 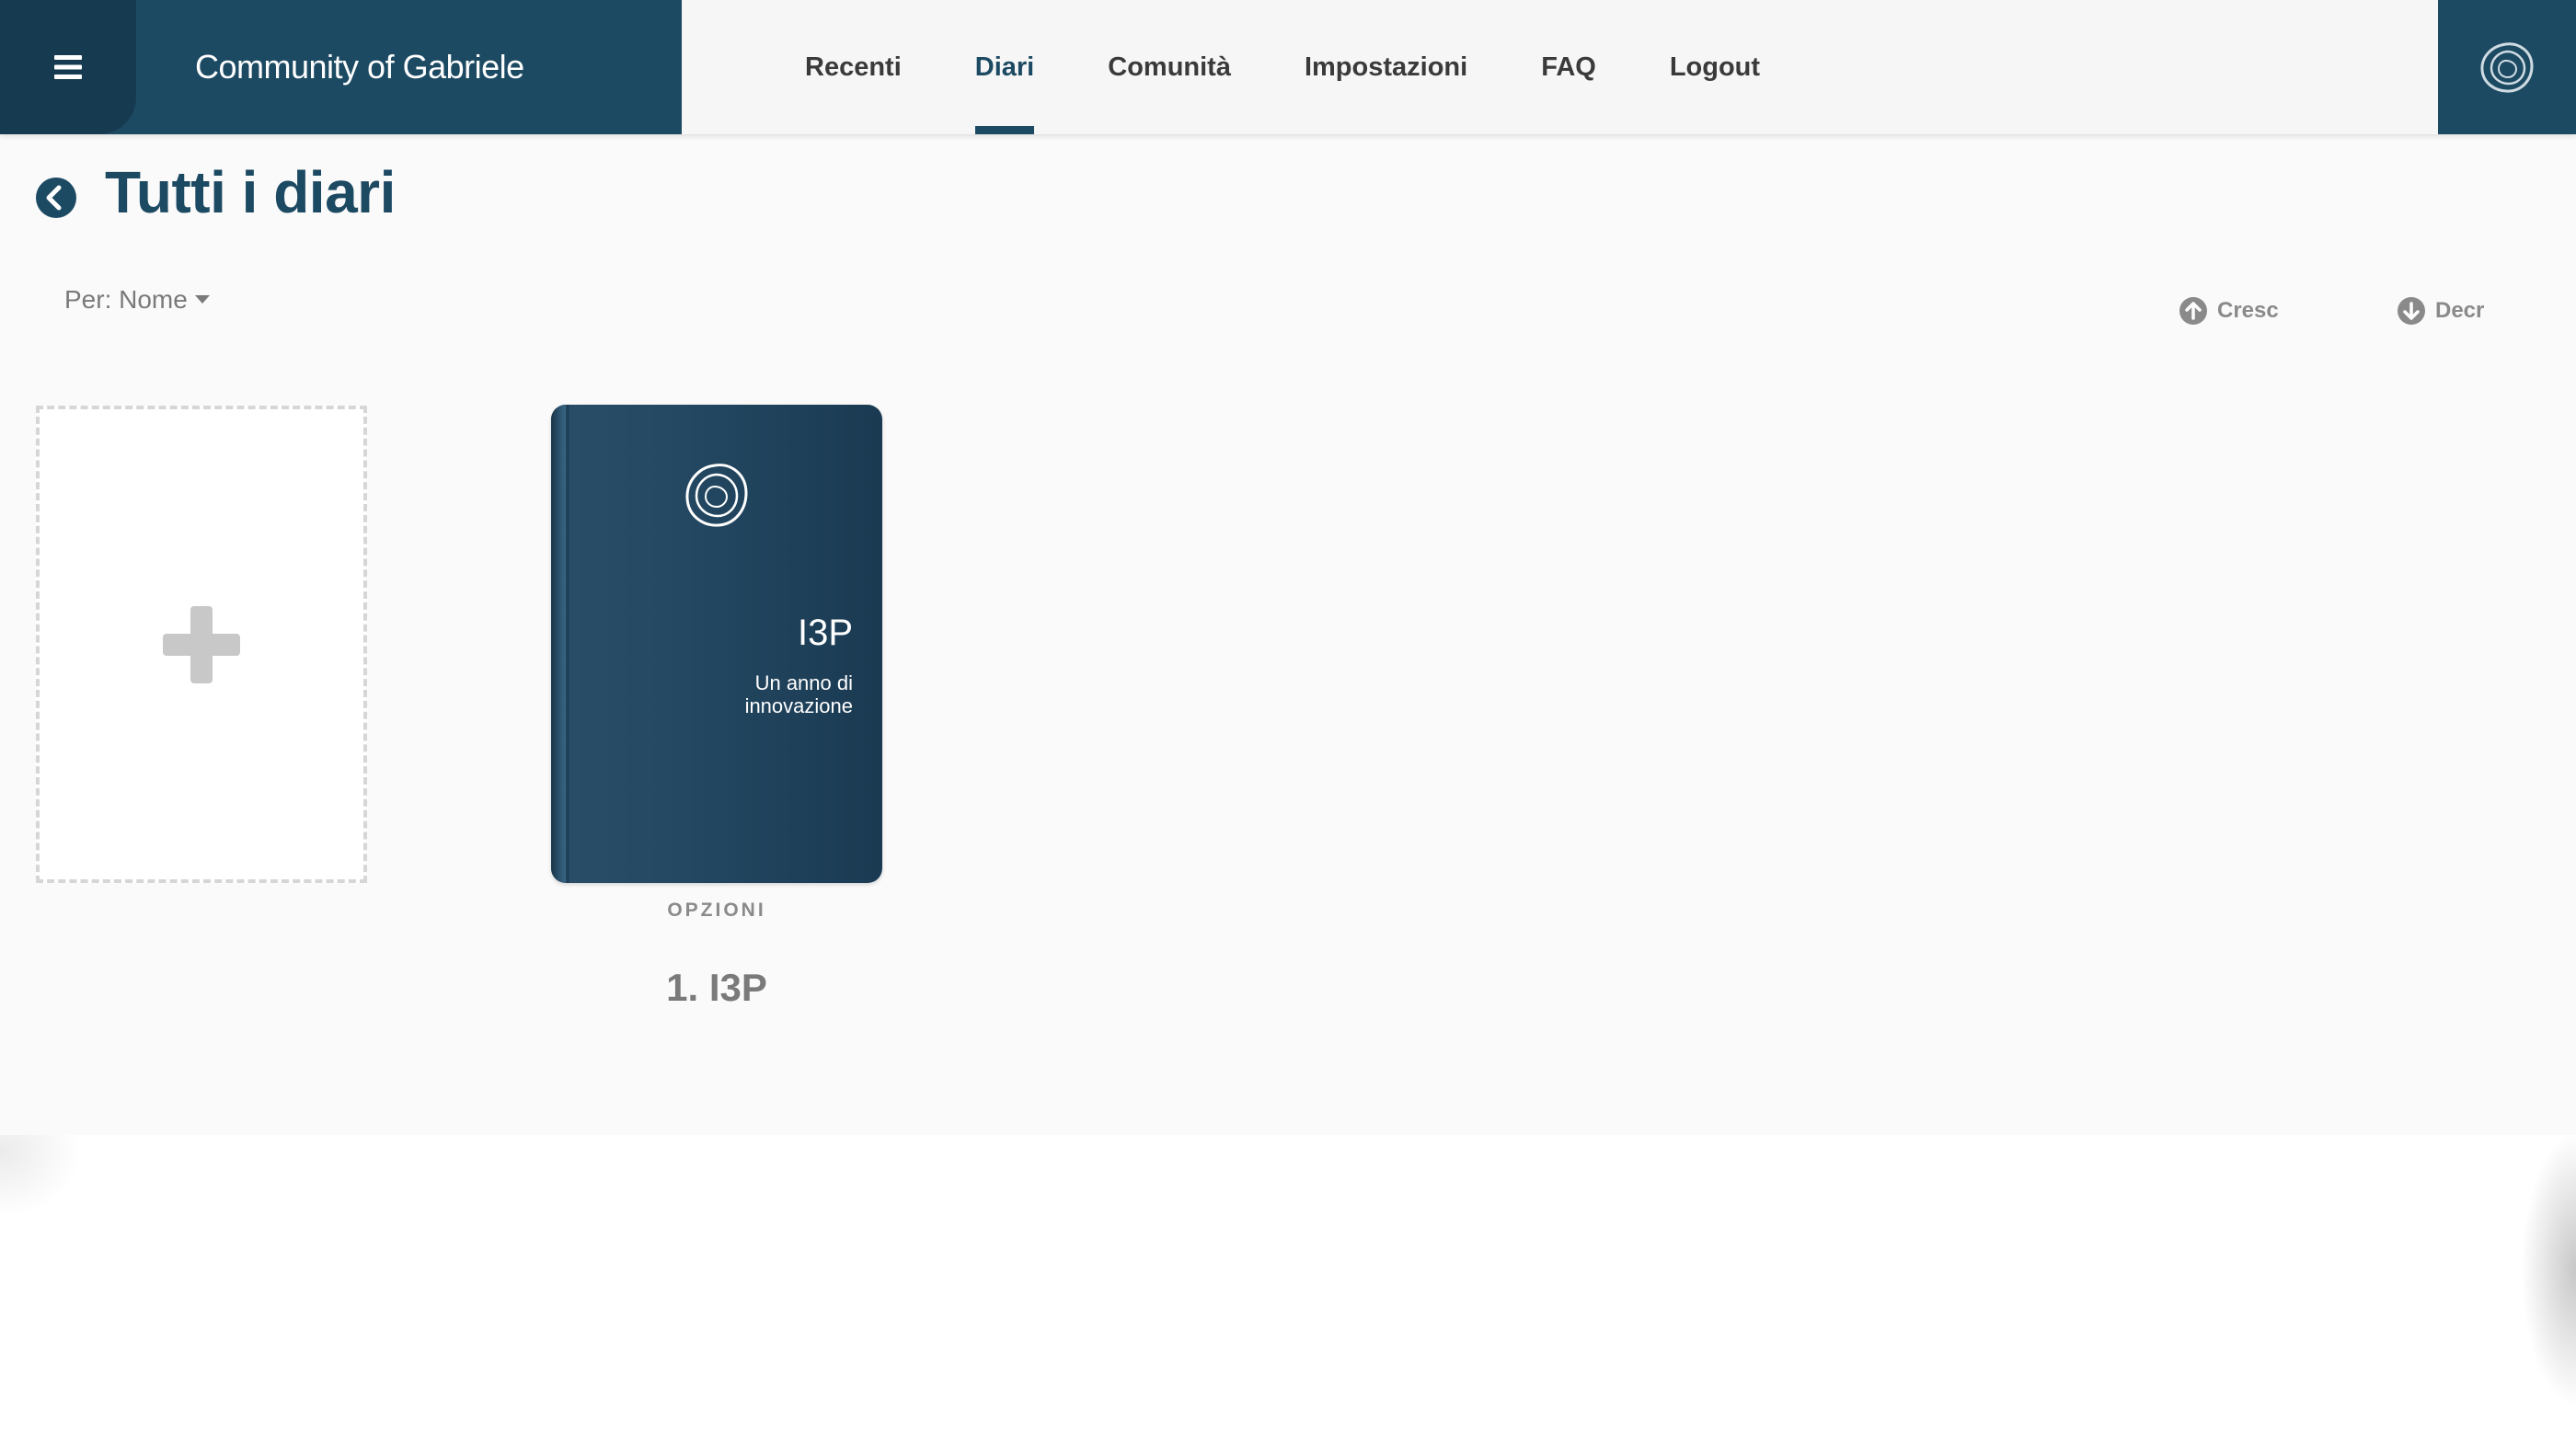 What do you see at coordinates (251, 192) in the screenshot?
I see `page-title: Tutti i diari` at bounding box center [251, 192].